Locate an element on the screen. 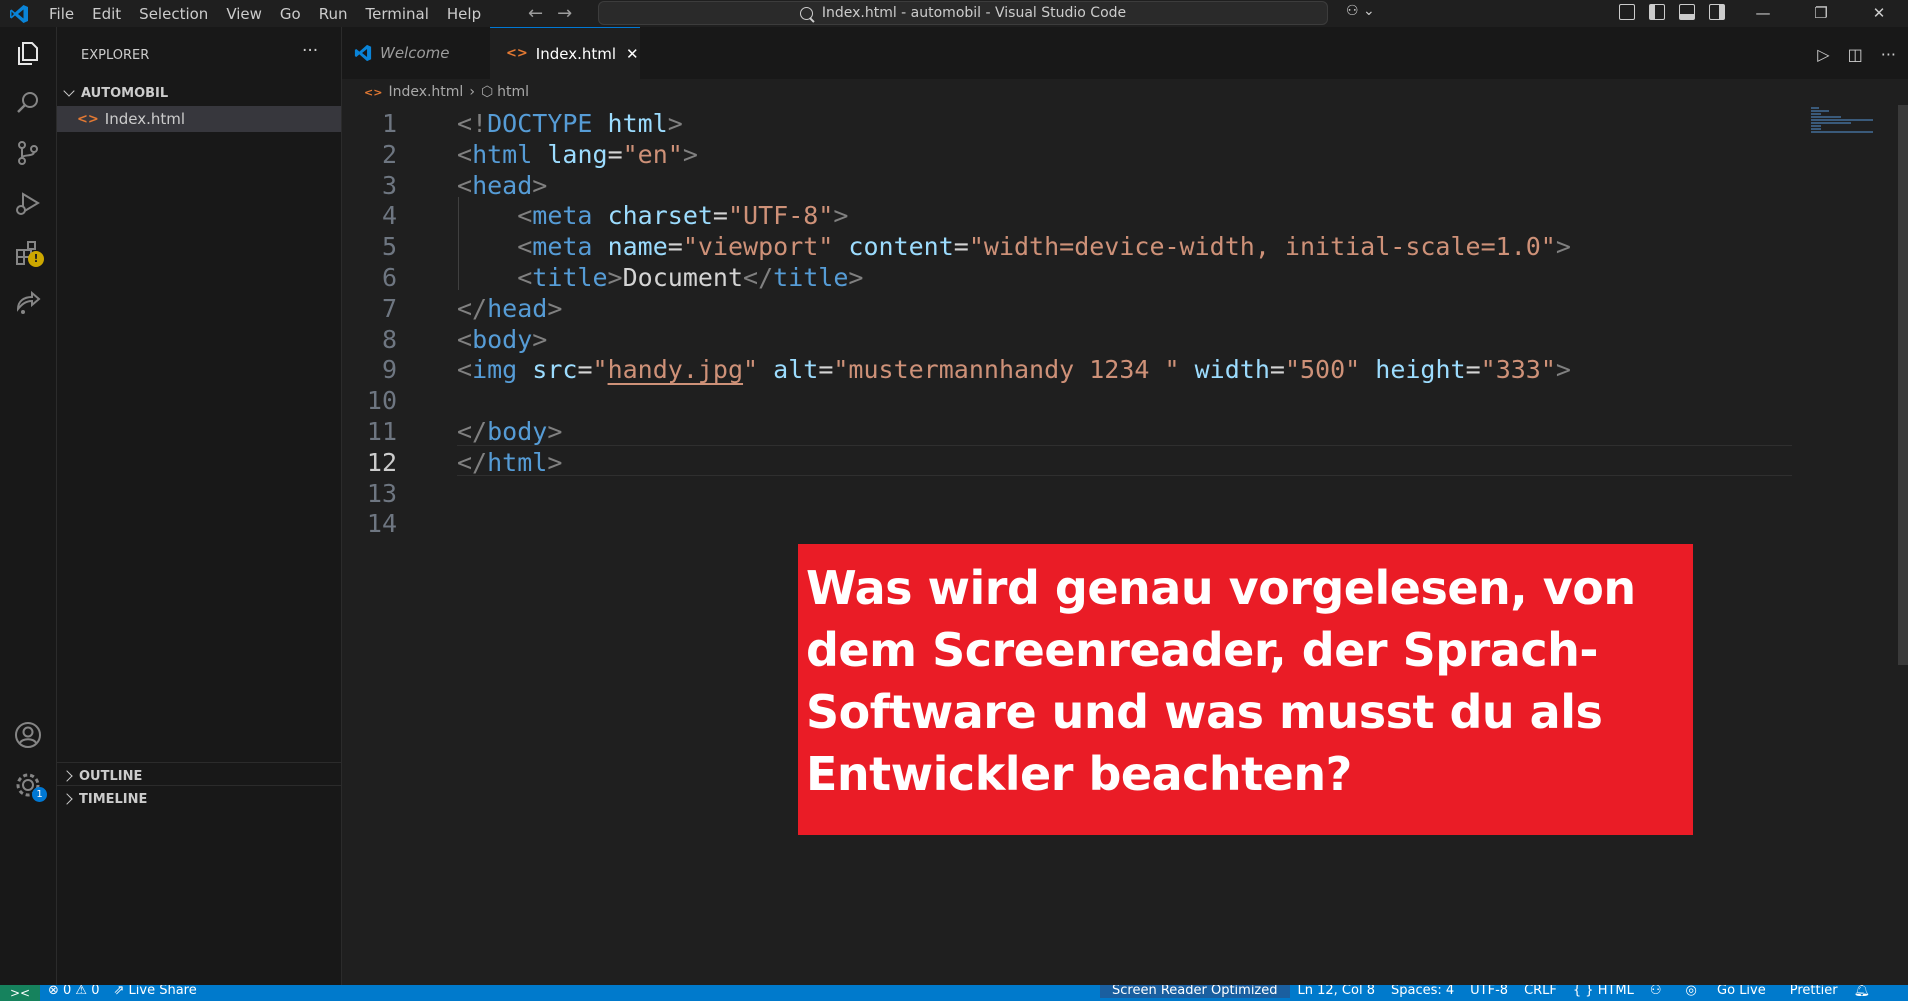 The height and width of the screenshot is (1001, 1908). code-token: src is located at coordinates (555, 370).